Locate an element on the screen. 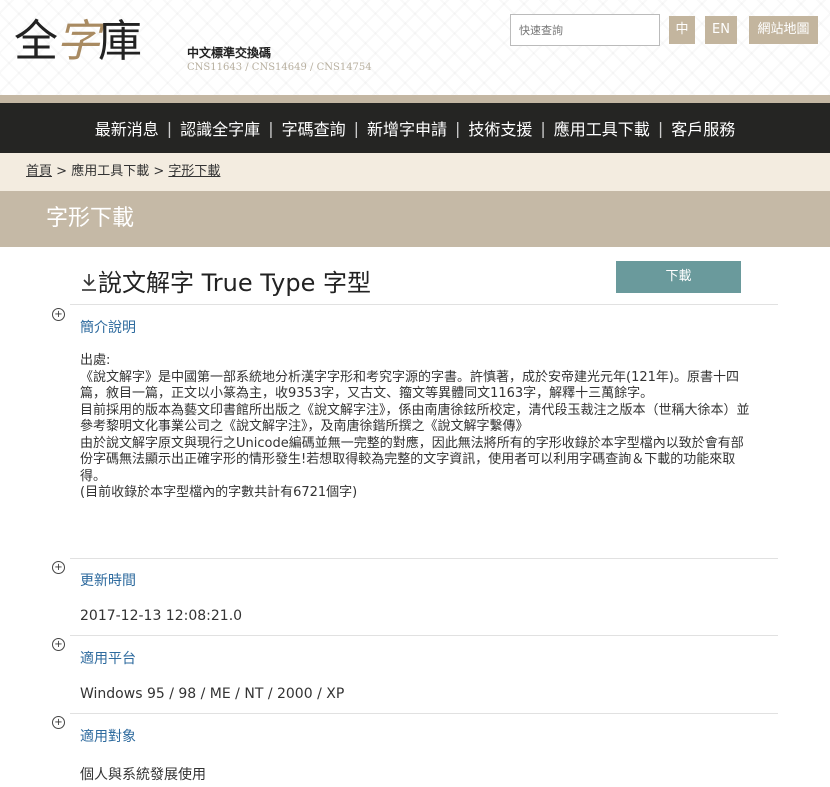  expand-updated-icon: + is located at coordinates (58, 567).